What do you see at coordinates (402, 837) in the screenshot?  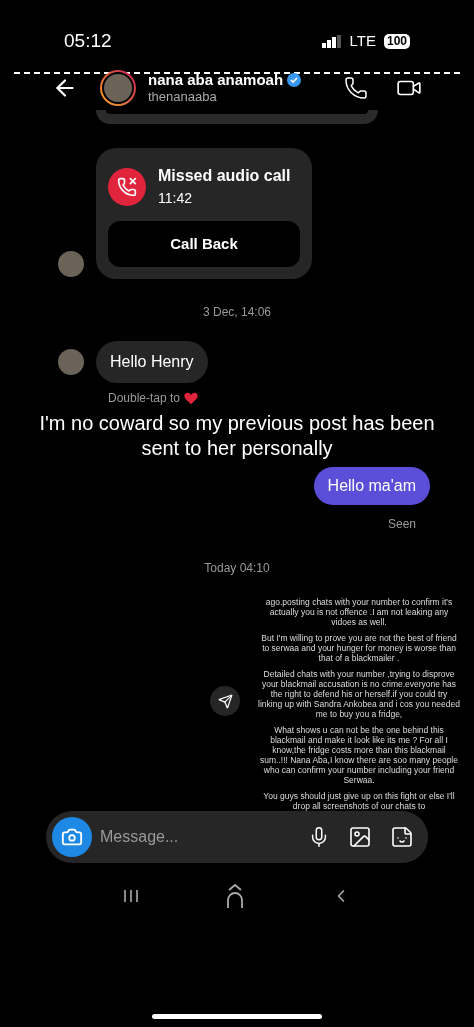 I see `sticker-icon` at bounding box center [402, 837].